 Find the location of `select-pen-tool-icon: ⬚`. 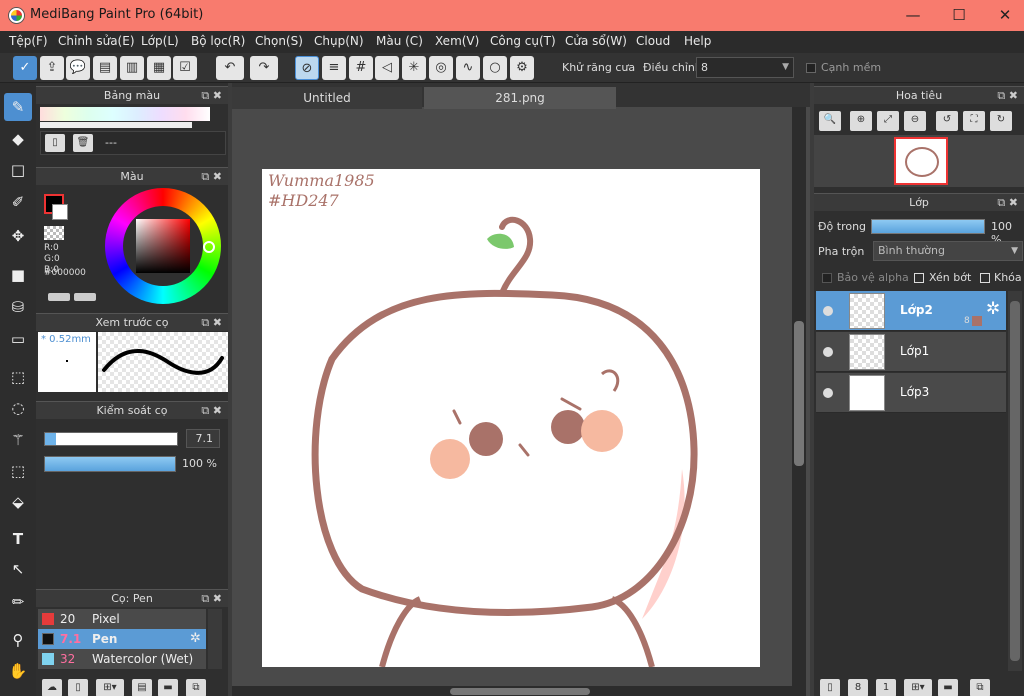

select-pen-tool-icon: ⬚ is located at coordinates (18, 471).